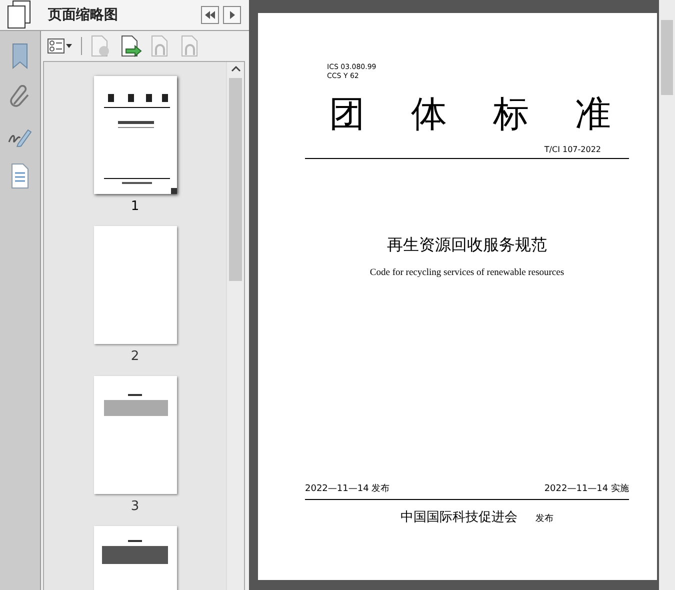  I want to click on pages-icon, so click(19, 15).